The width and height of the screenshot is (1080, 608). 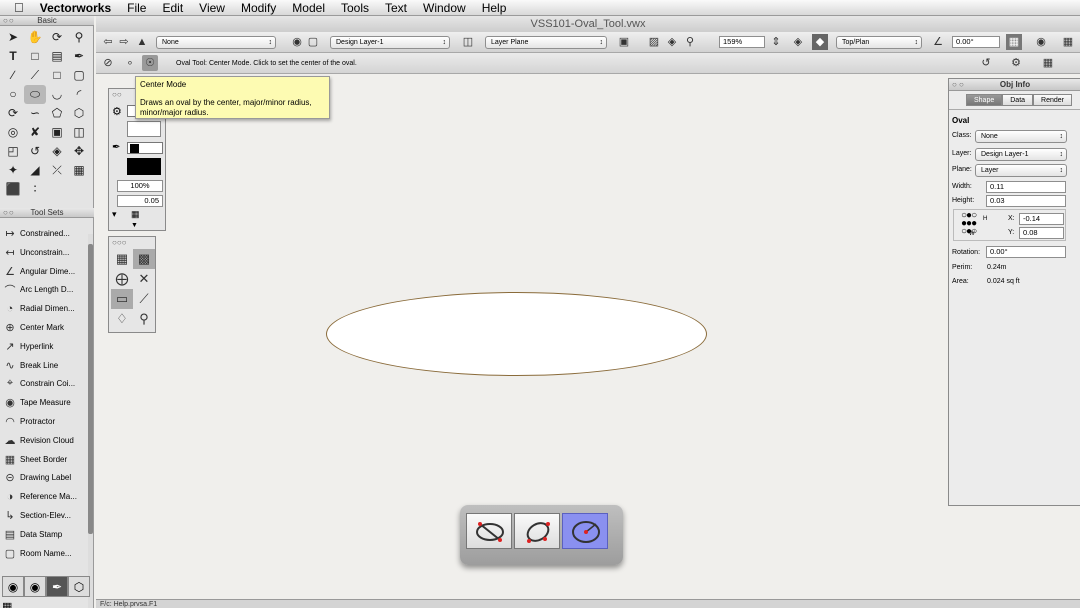 What do you see at coordinates (44, 402) in the screenshot?
I see `tool-set-item: ◉ Tape Measure` at bounding box center [44, 402].